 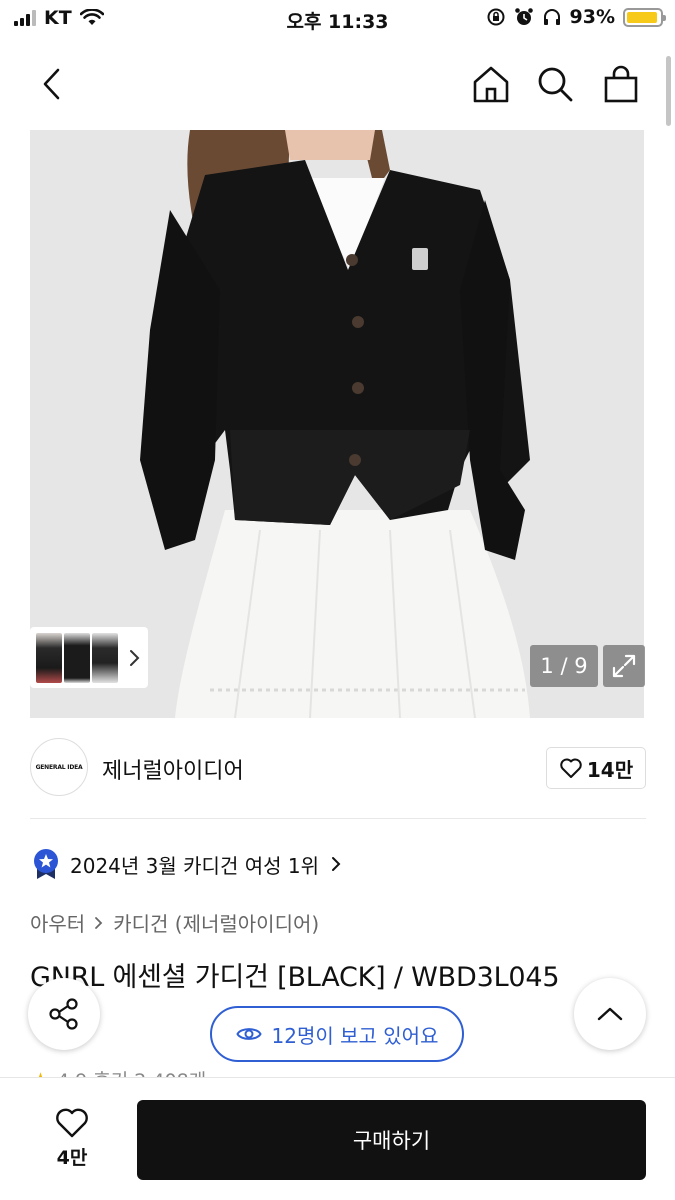 What do you see at coordinates (337, 19) in the screenshot?
I see `status-bar: KT 오후 11:33 93%` at bounding box center [337, 19].